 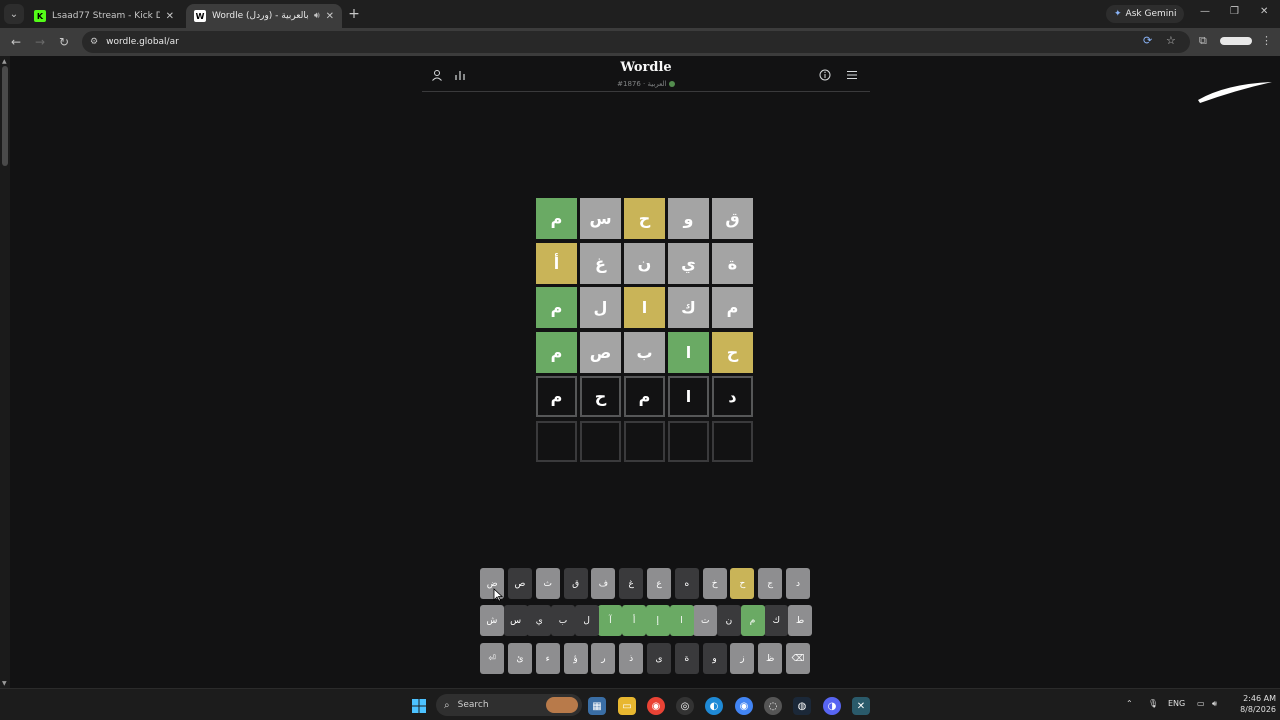 What do you see at coordinates (1205, 11) in the screenshot?
I see `minimize-icon: —` at bounding box center [1205, 11].